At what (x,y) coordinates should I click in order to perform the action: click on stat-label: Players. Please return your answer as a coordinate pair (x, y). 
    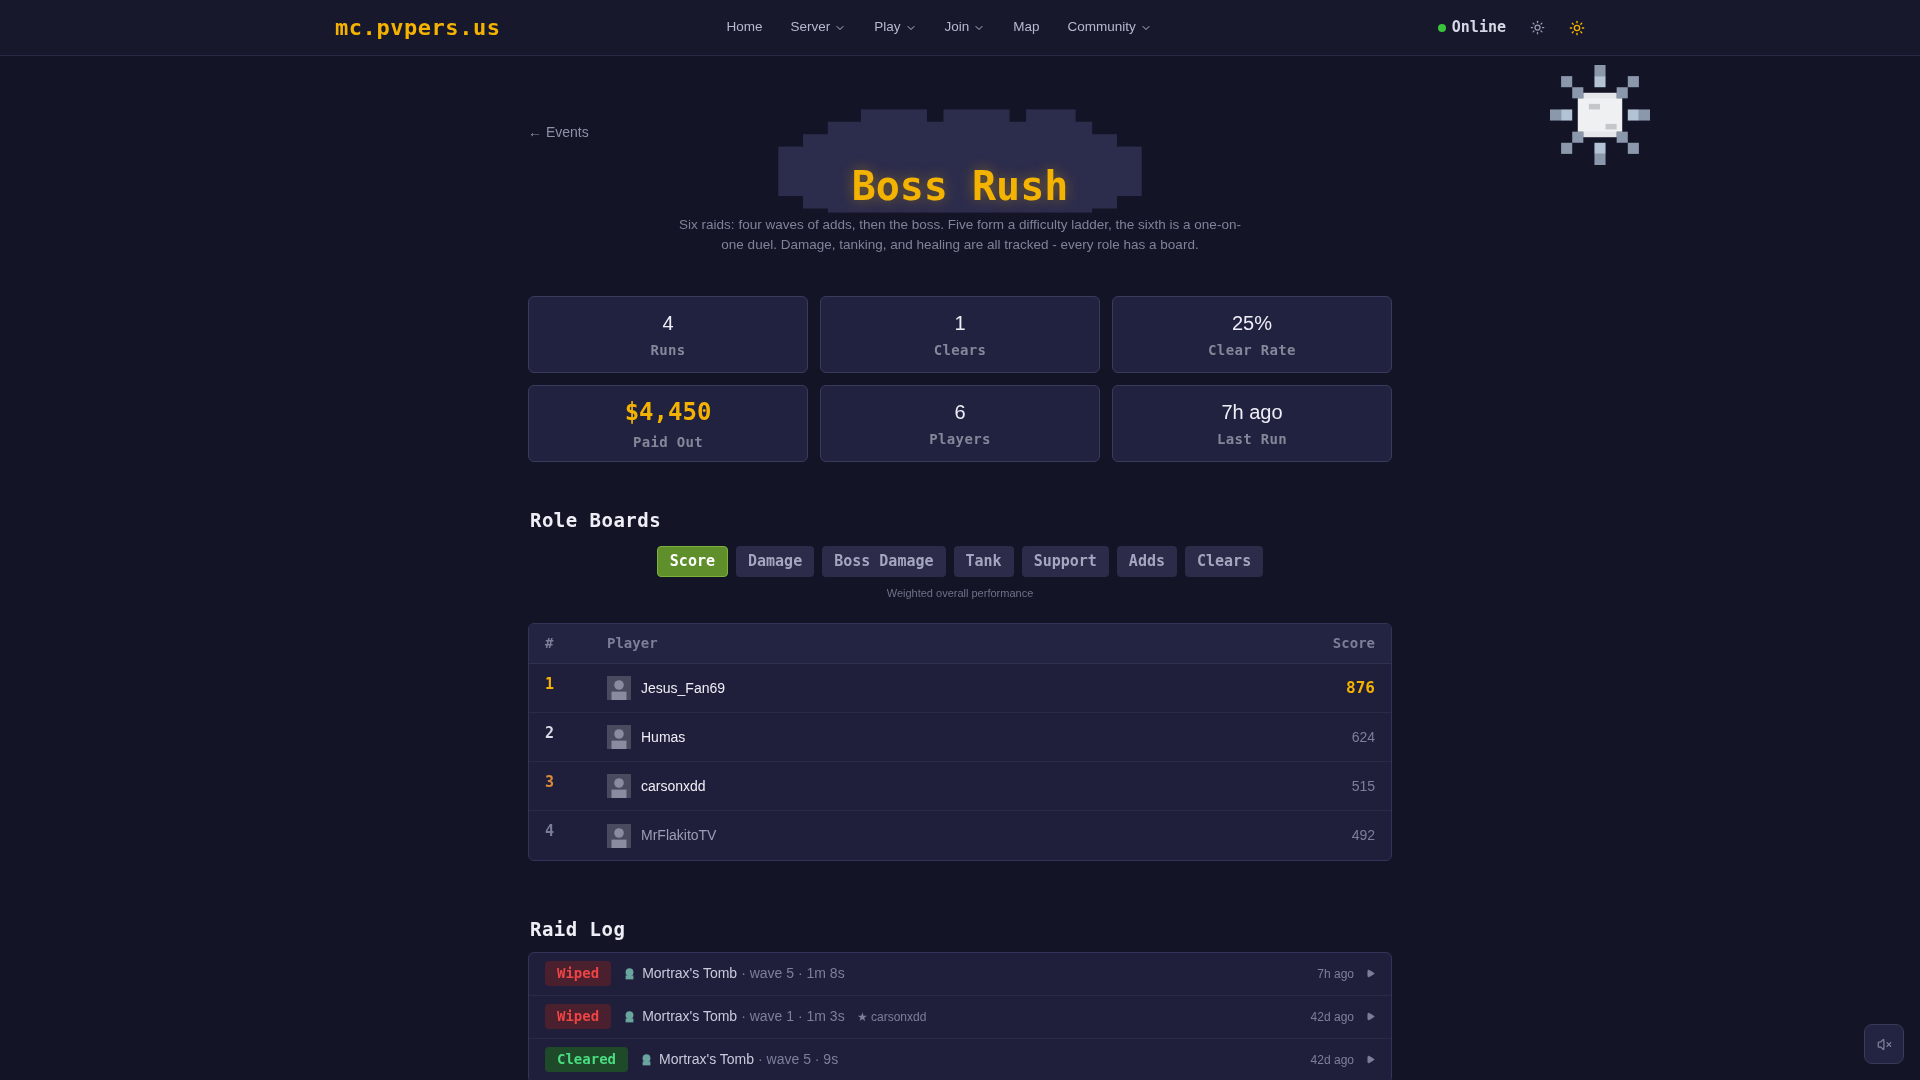
    Looking at the image, I should click on (960, 439).